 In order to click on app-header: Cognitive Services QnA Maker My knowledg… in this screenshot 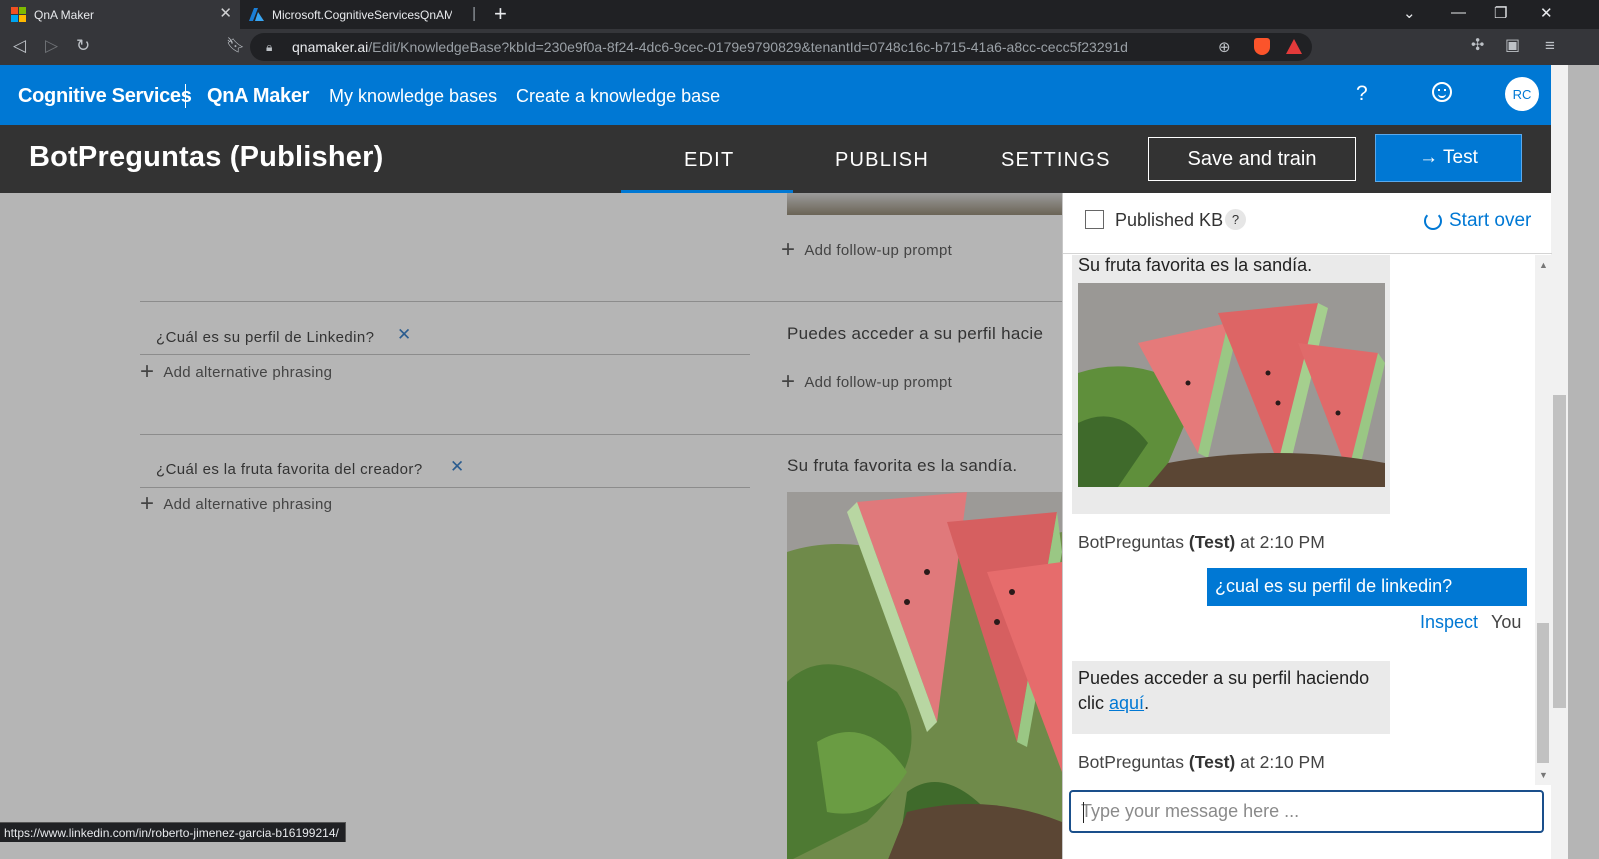, I will do `click(775, 95)`.